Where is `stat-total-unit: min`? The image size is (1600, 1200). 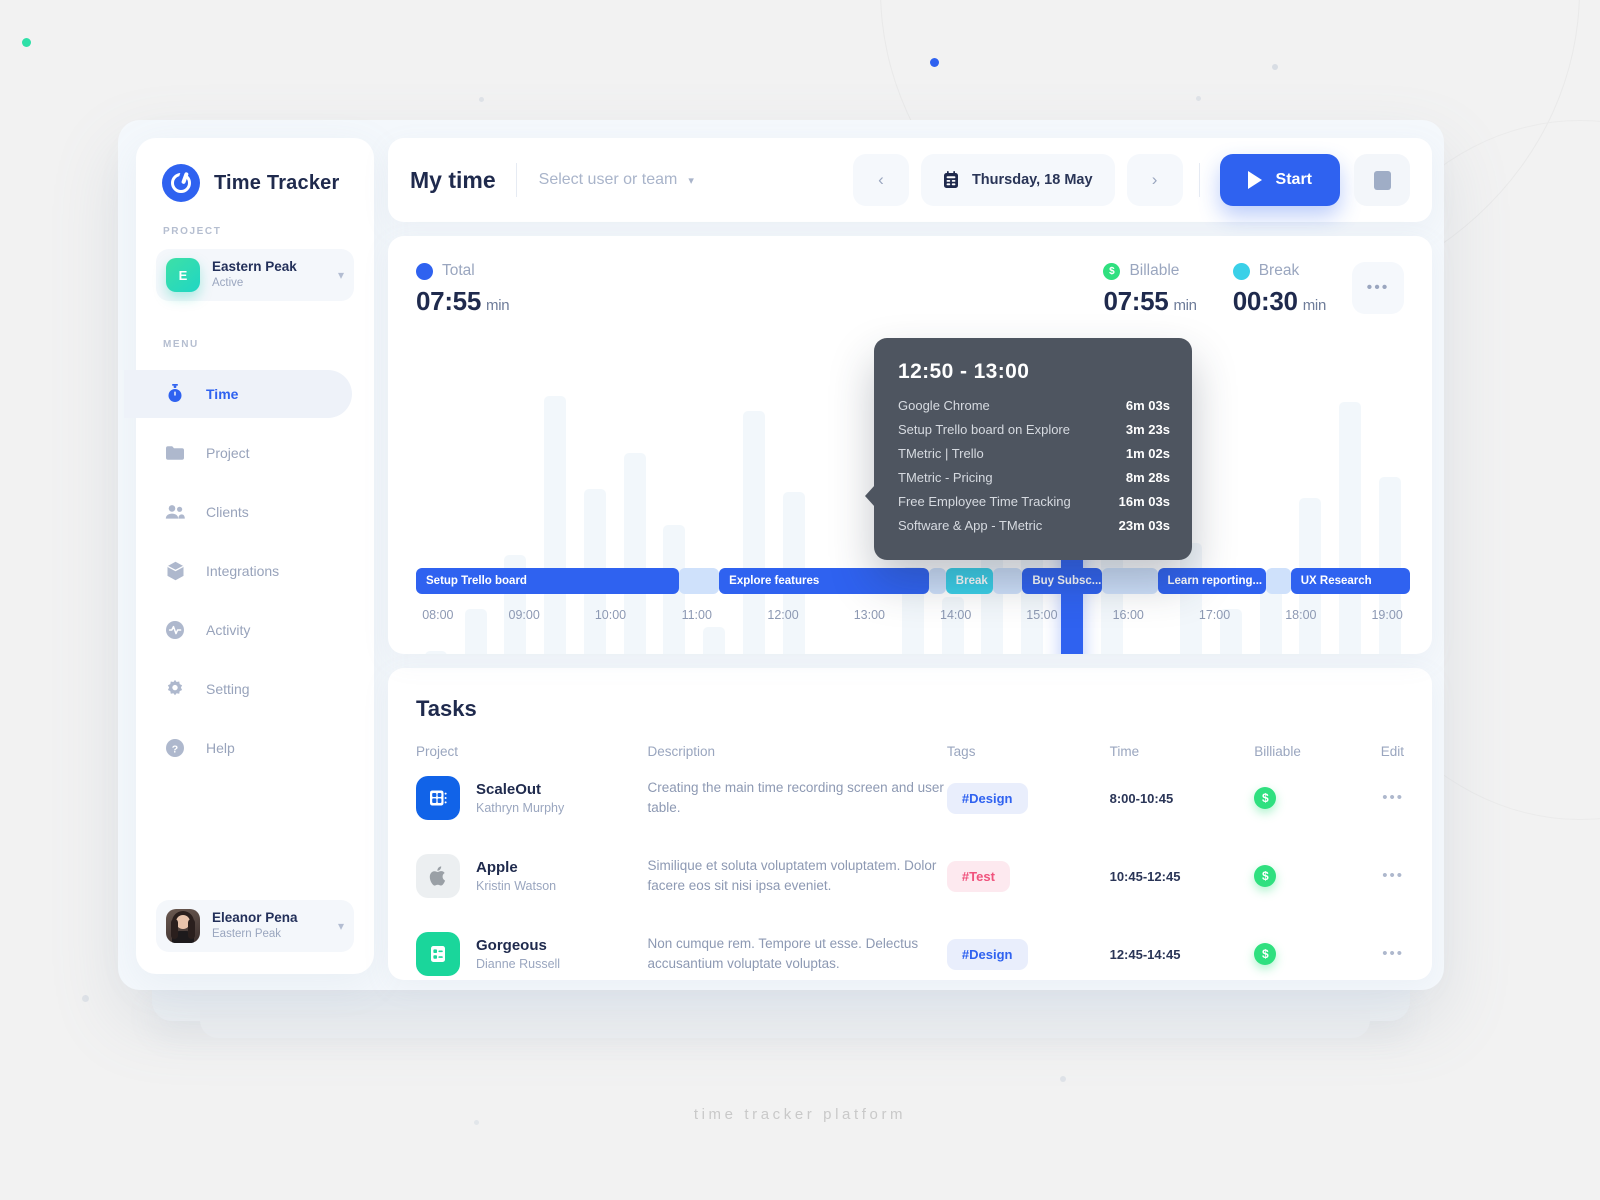
stat-total-unit: min is located at coordinates (498, 305).